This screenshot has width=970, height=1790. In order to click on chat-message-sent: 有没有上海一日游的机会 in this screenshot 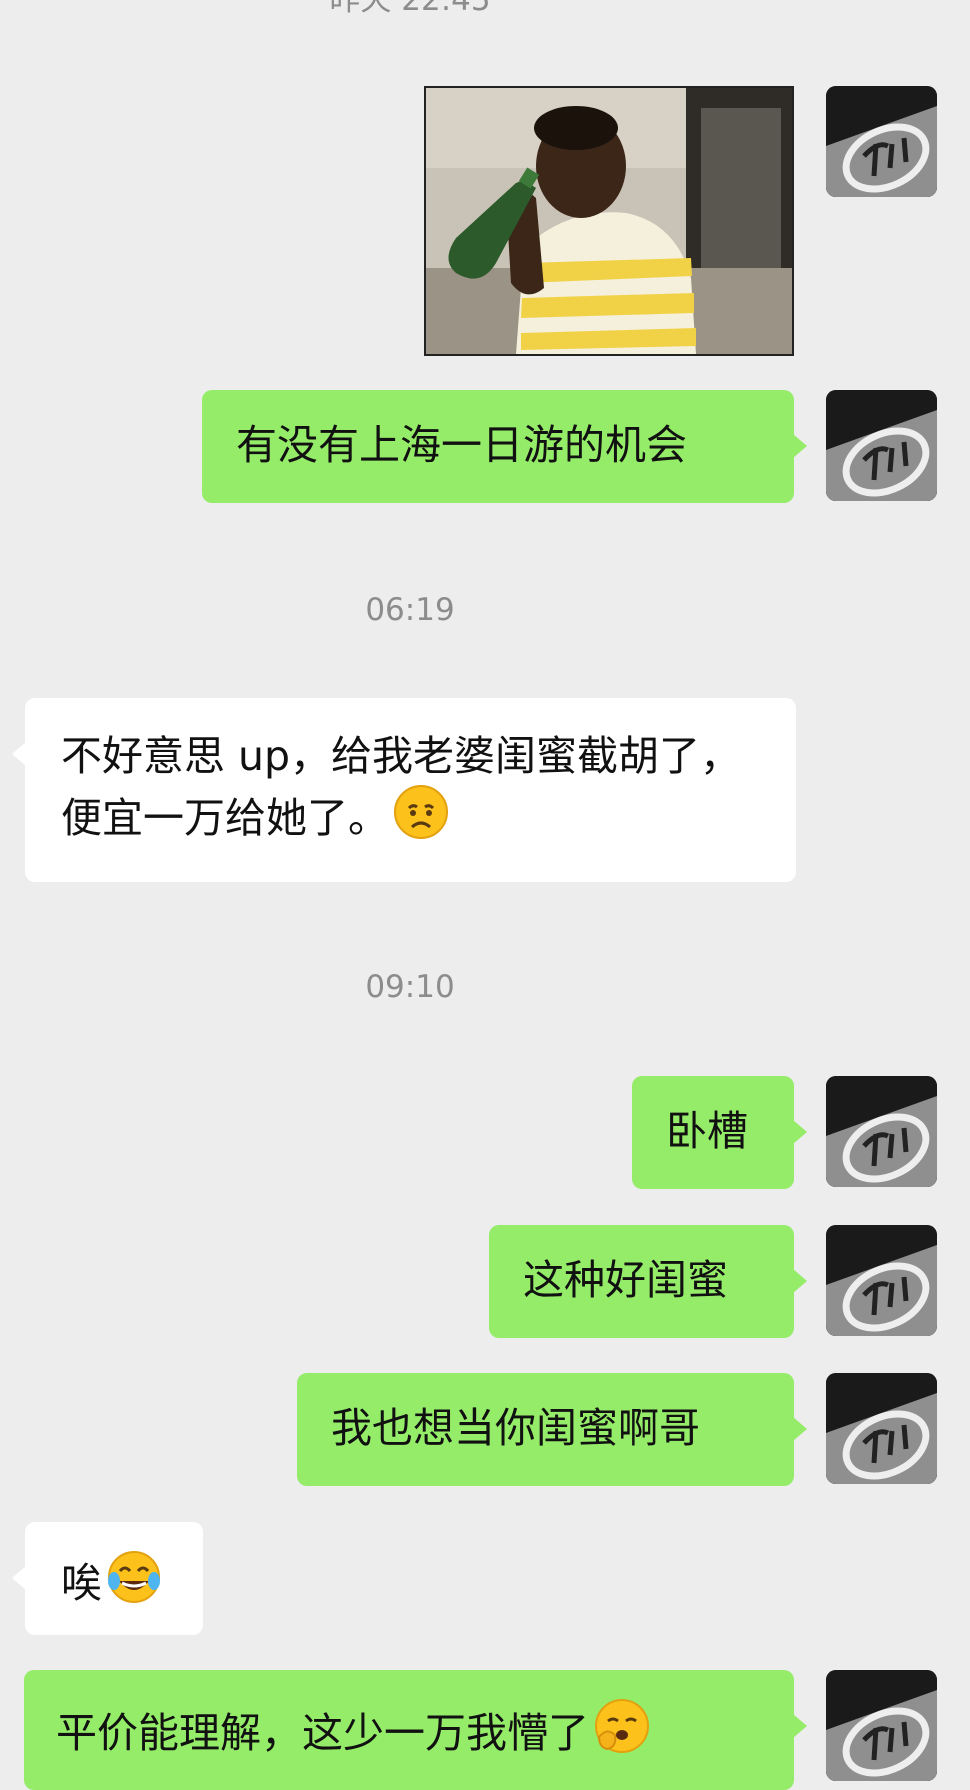, I will do `click(504, 446)`.